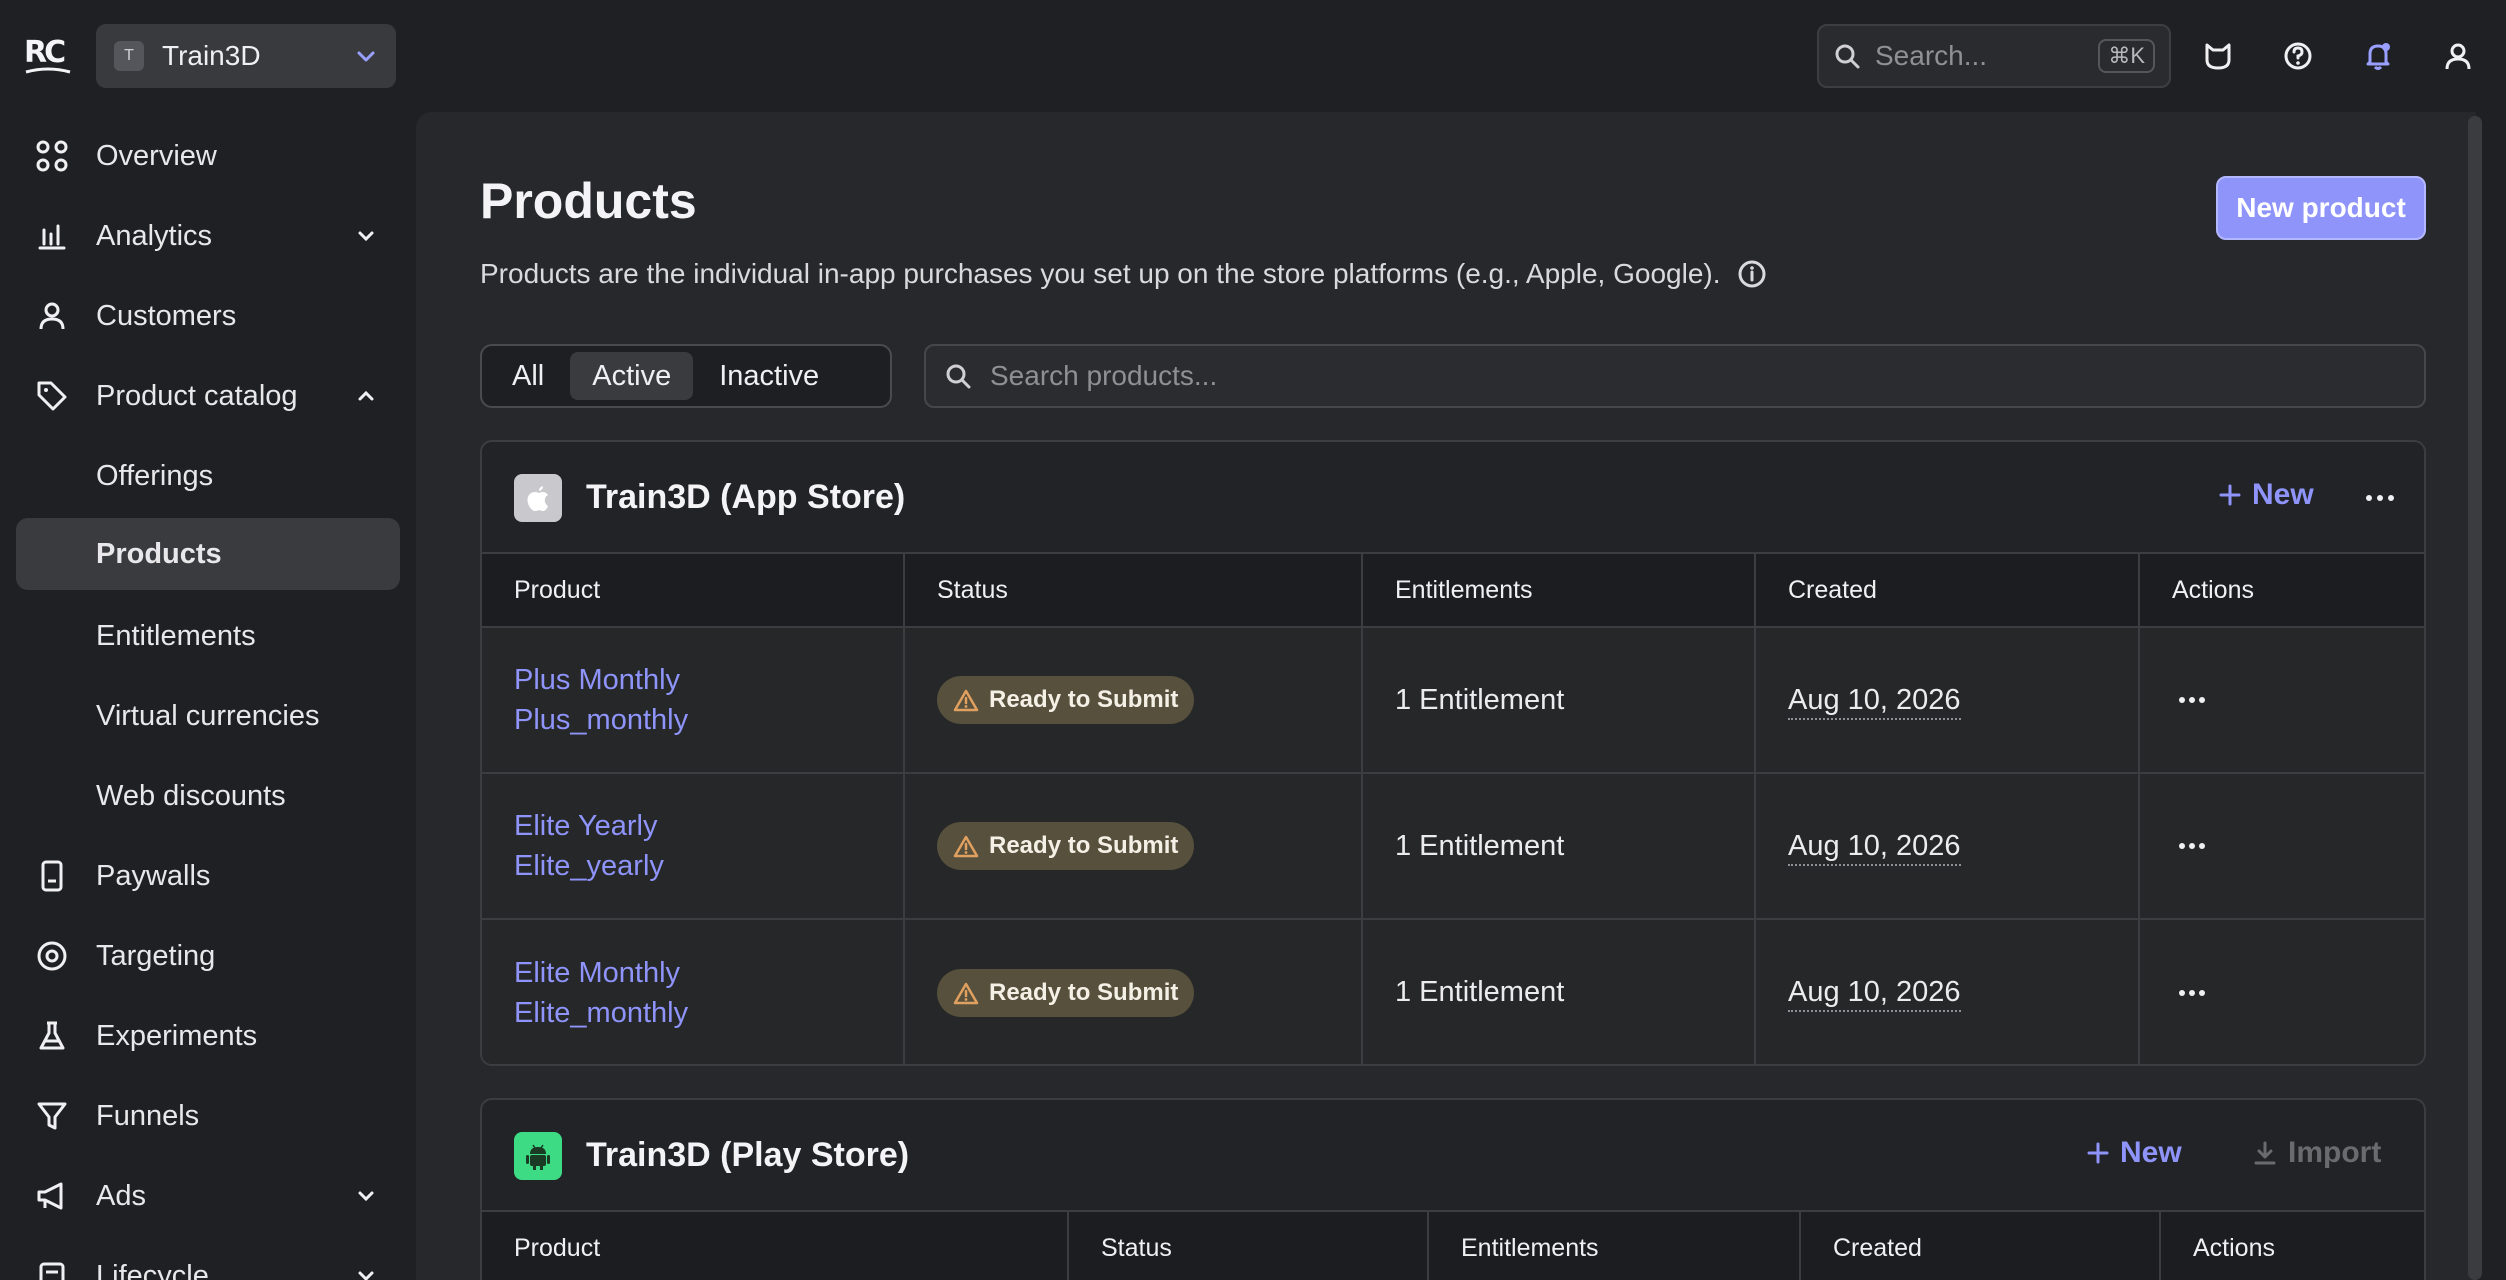 This screenshot has height=1280, width=2506. What do you see at coordinates (748, 1155) in the screenshot?
I see `card-title: Train3D (Play Store)` at bounding box center [748, 1155].